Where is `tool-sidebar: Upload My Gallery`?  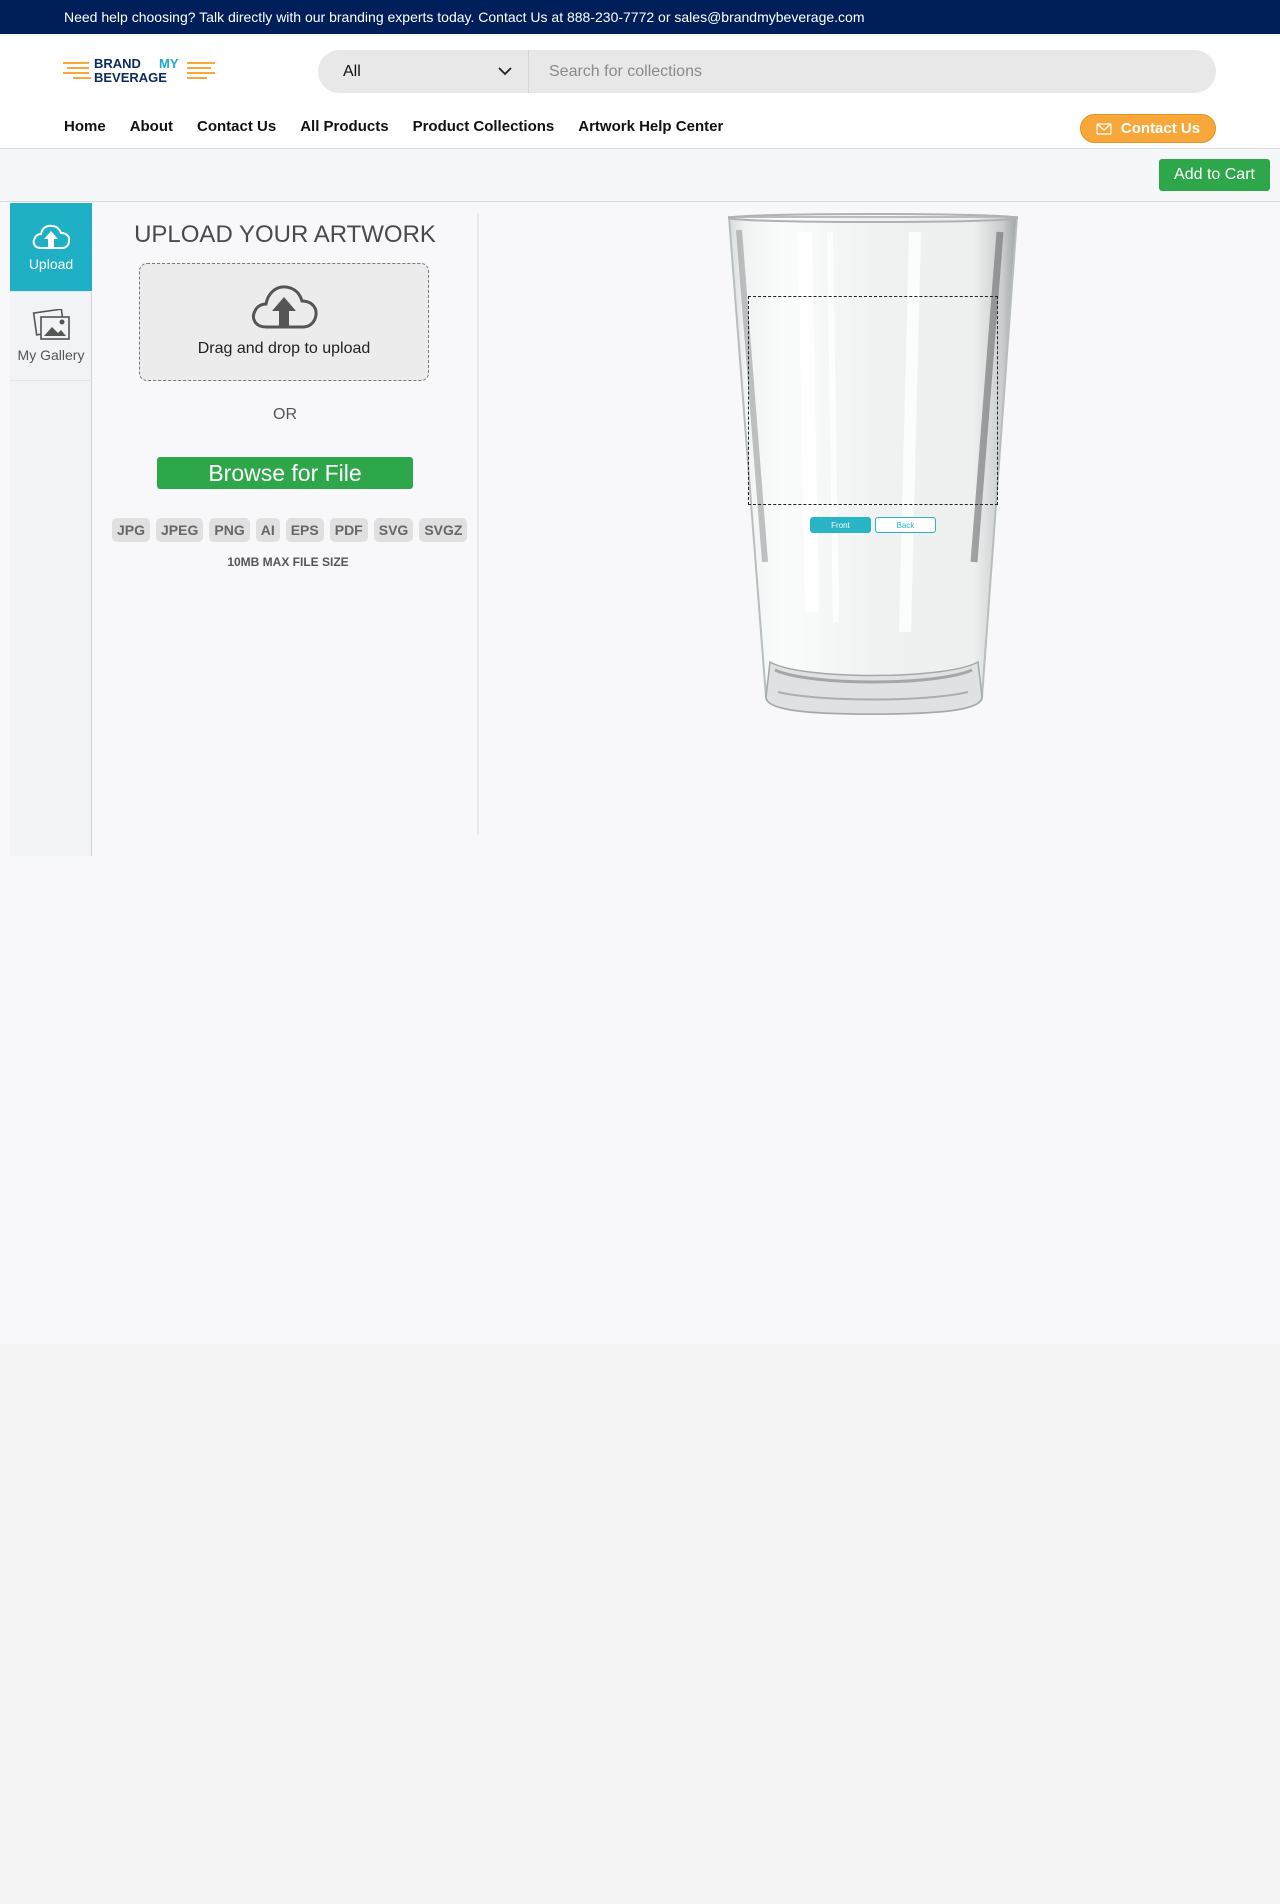 tool-sidebar: Upload My Gallery is located at coordinates (51, 529).